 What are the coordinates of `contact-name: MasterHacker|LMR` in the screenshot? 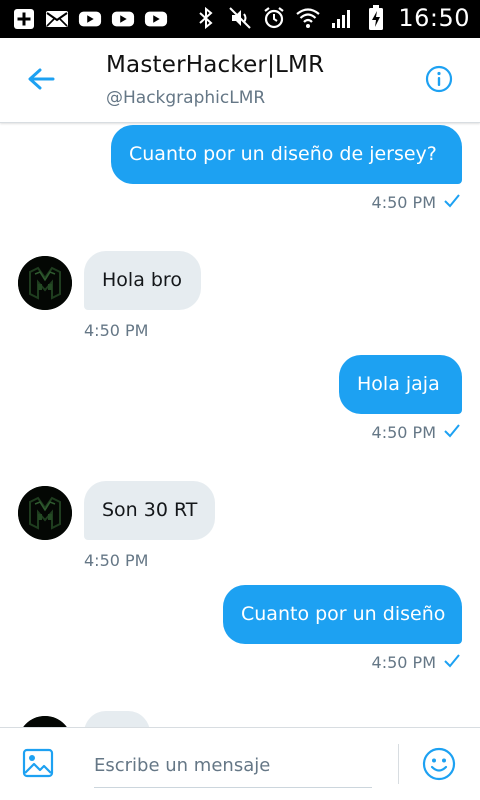 It's located at (215, 65).